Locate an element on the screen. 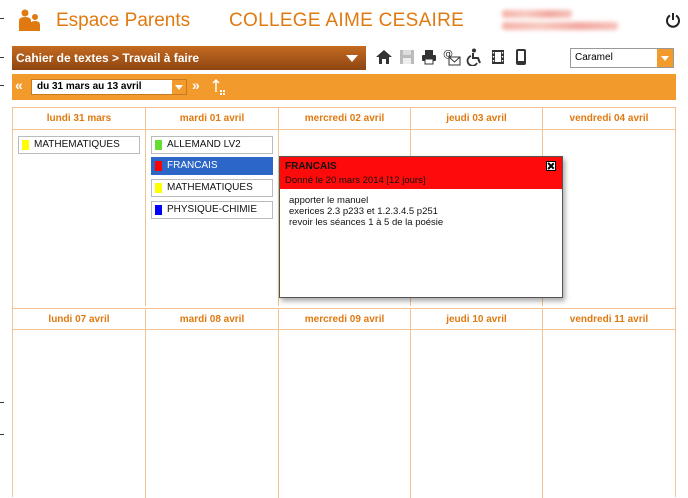 Image resolution: width=688 pixels, height=498 pixels. homework-label: ALLEMAND LV2 is located at coordinates (204, 144).